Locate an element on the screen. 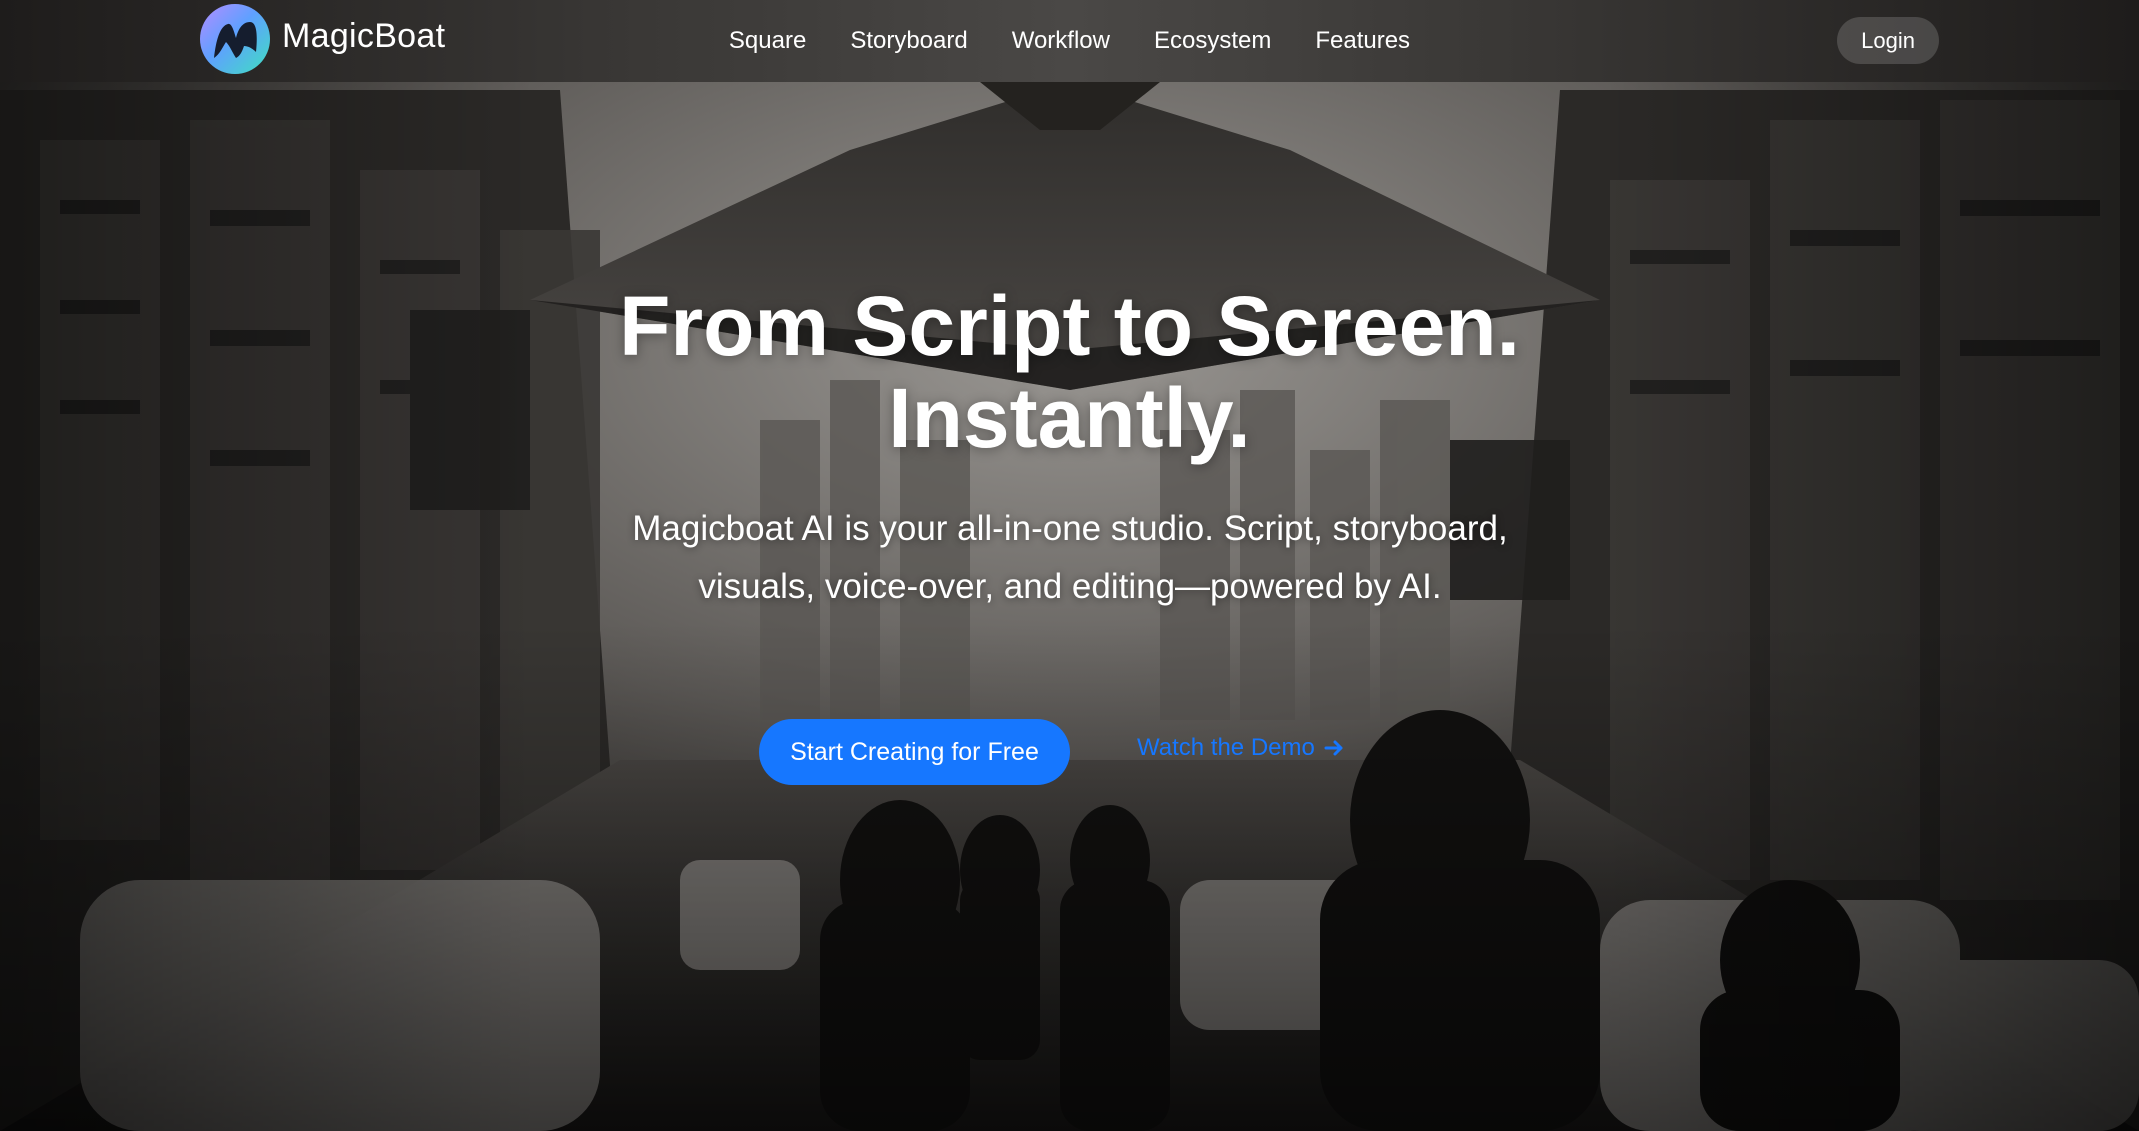 Image resolution: width=2139 pixels, height=1131 pixels. hero-title-line-2: Instantly. is located at coordinates (1069, 418).